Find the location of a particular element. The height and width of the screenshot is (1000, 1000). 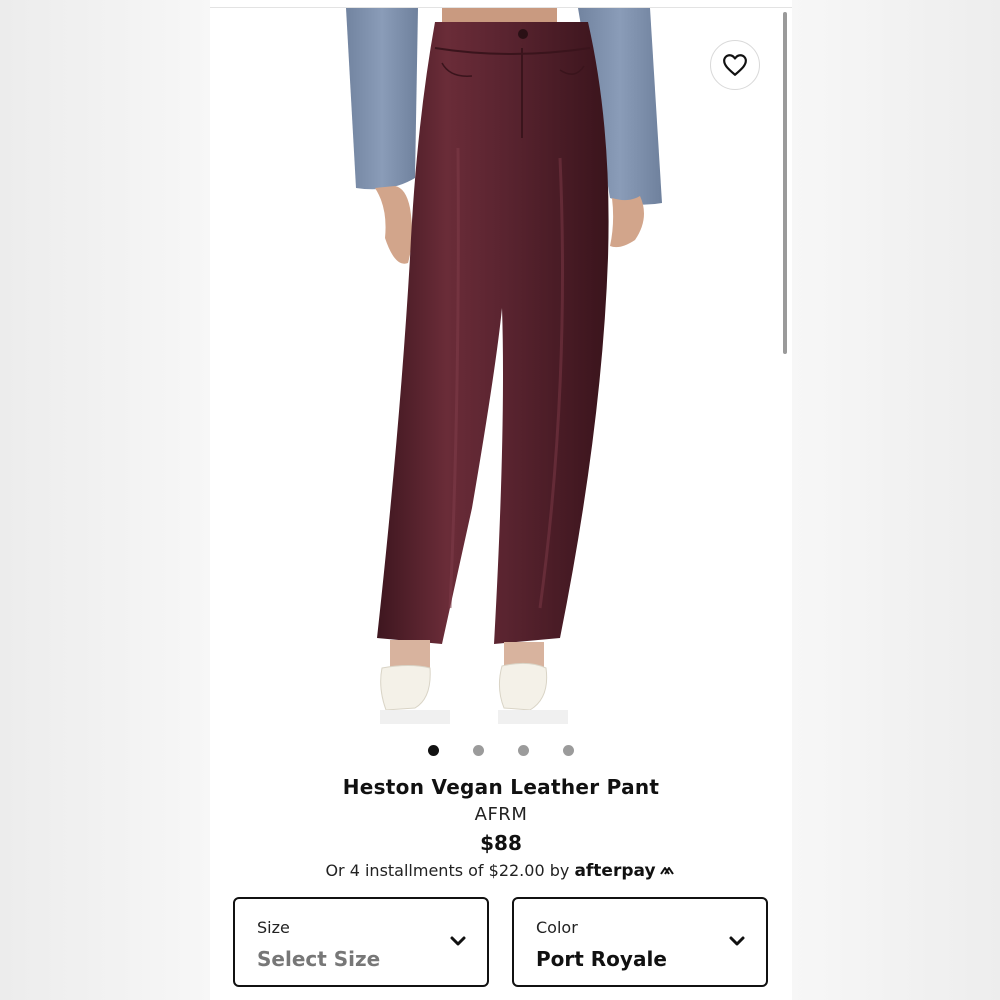

size-select-value: Select Size is located at coordinates (319, 959).